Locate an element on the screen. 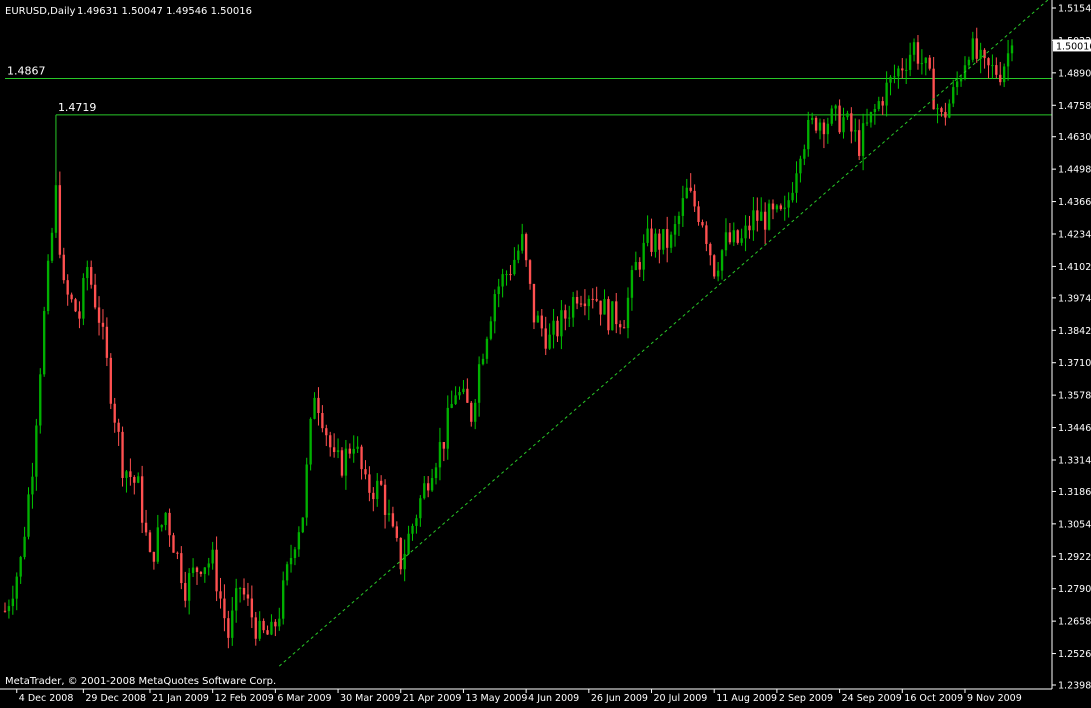 The width and height of the screenshot is (1091, 708). price-tick-label: 1.26580 is located at coordinates (1074, 622).